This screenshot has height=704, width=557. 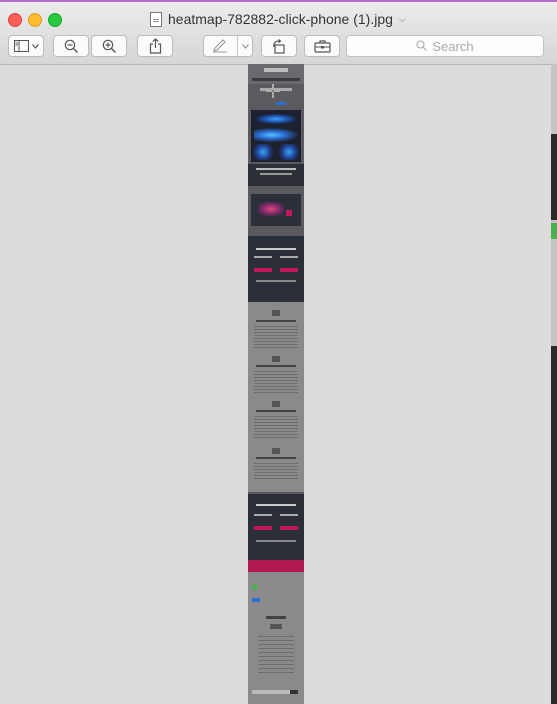 What do you see at coordinates (453, 46) in the screenshot?
I see `search-placeholder: Search` at bounding box center [453, 46].